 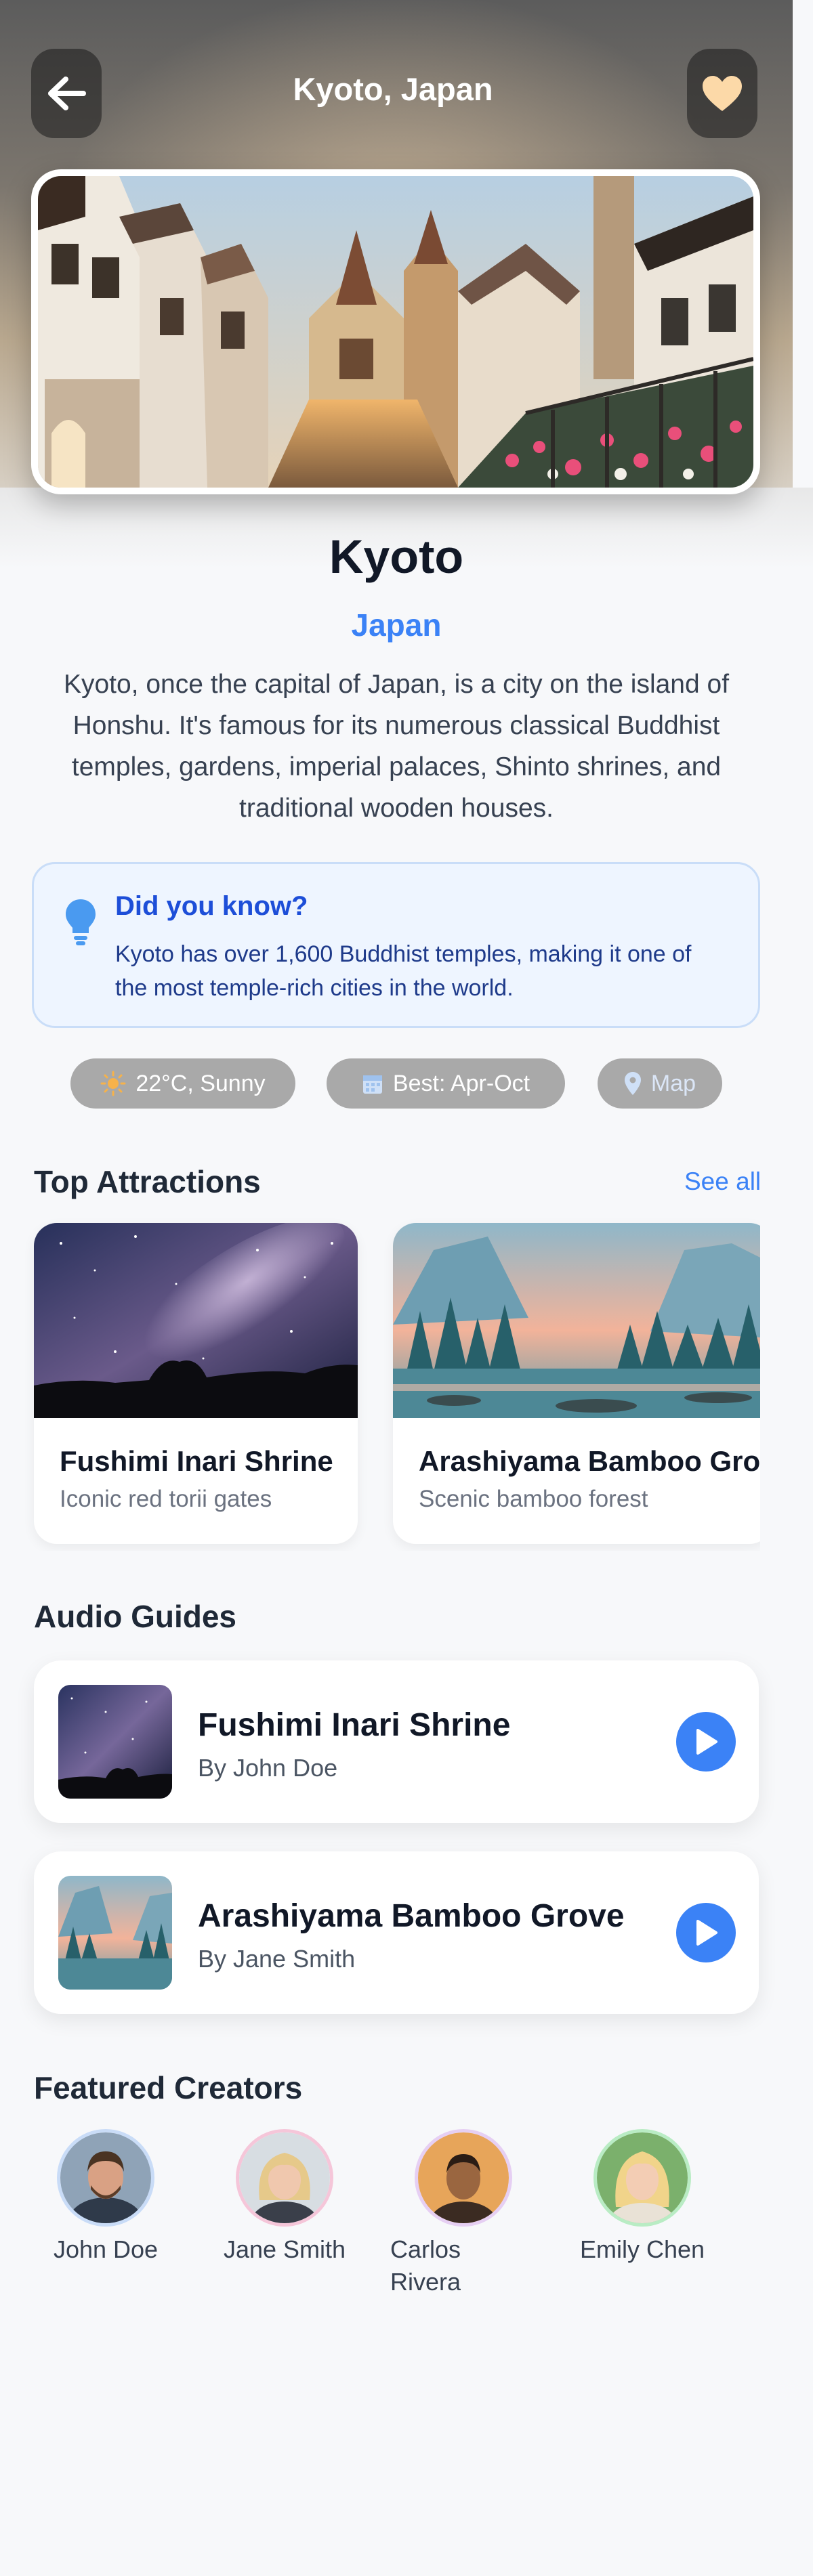 I want to click on creator-name: Carlos Rivera, so click(x=425, y=2265).